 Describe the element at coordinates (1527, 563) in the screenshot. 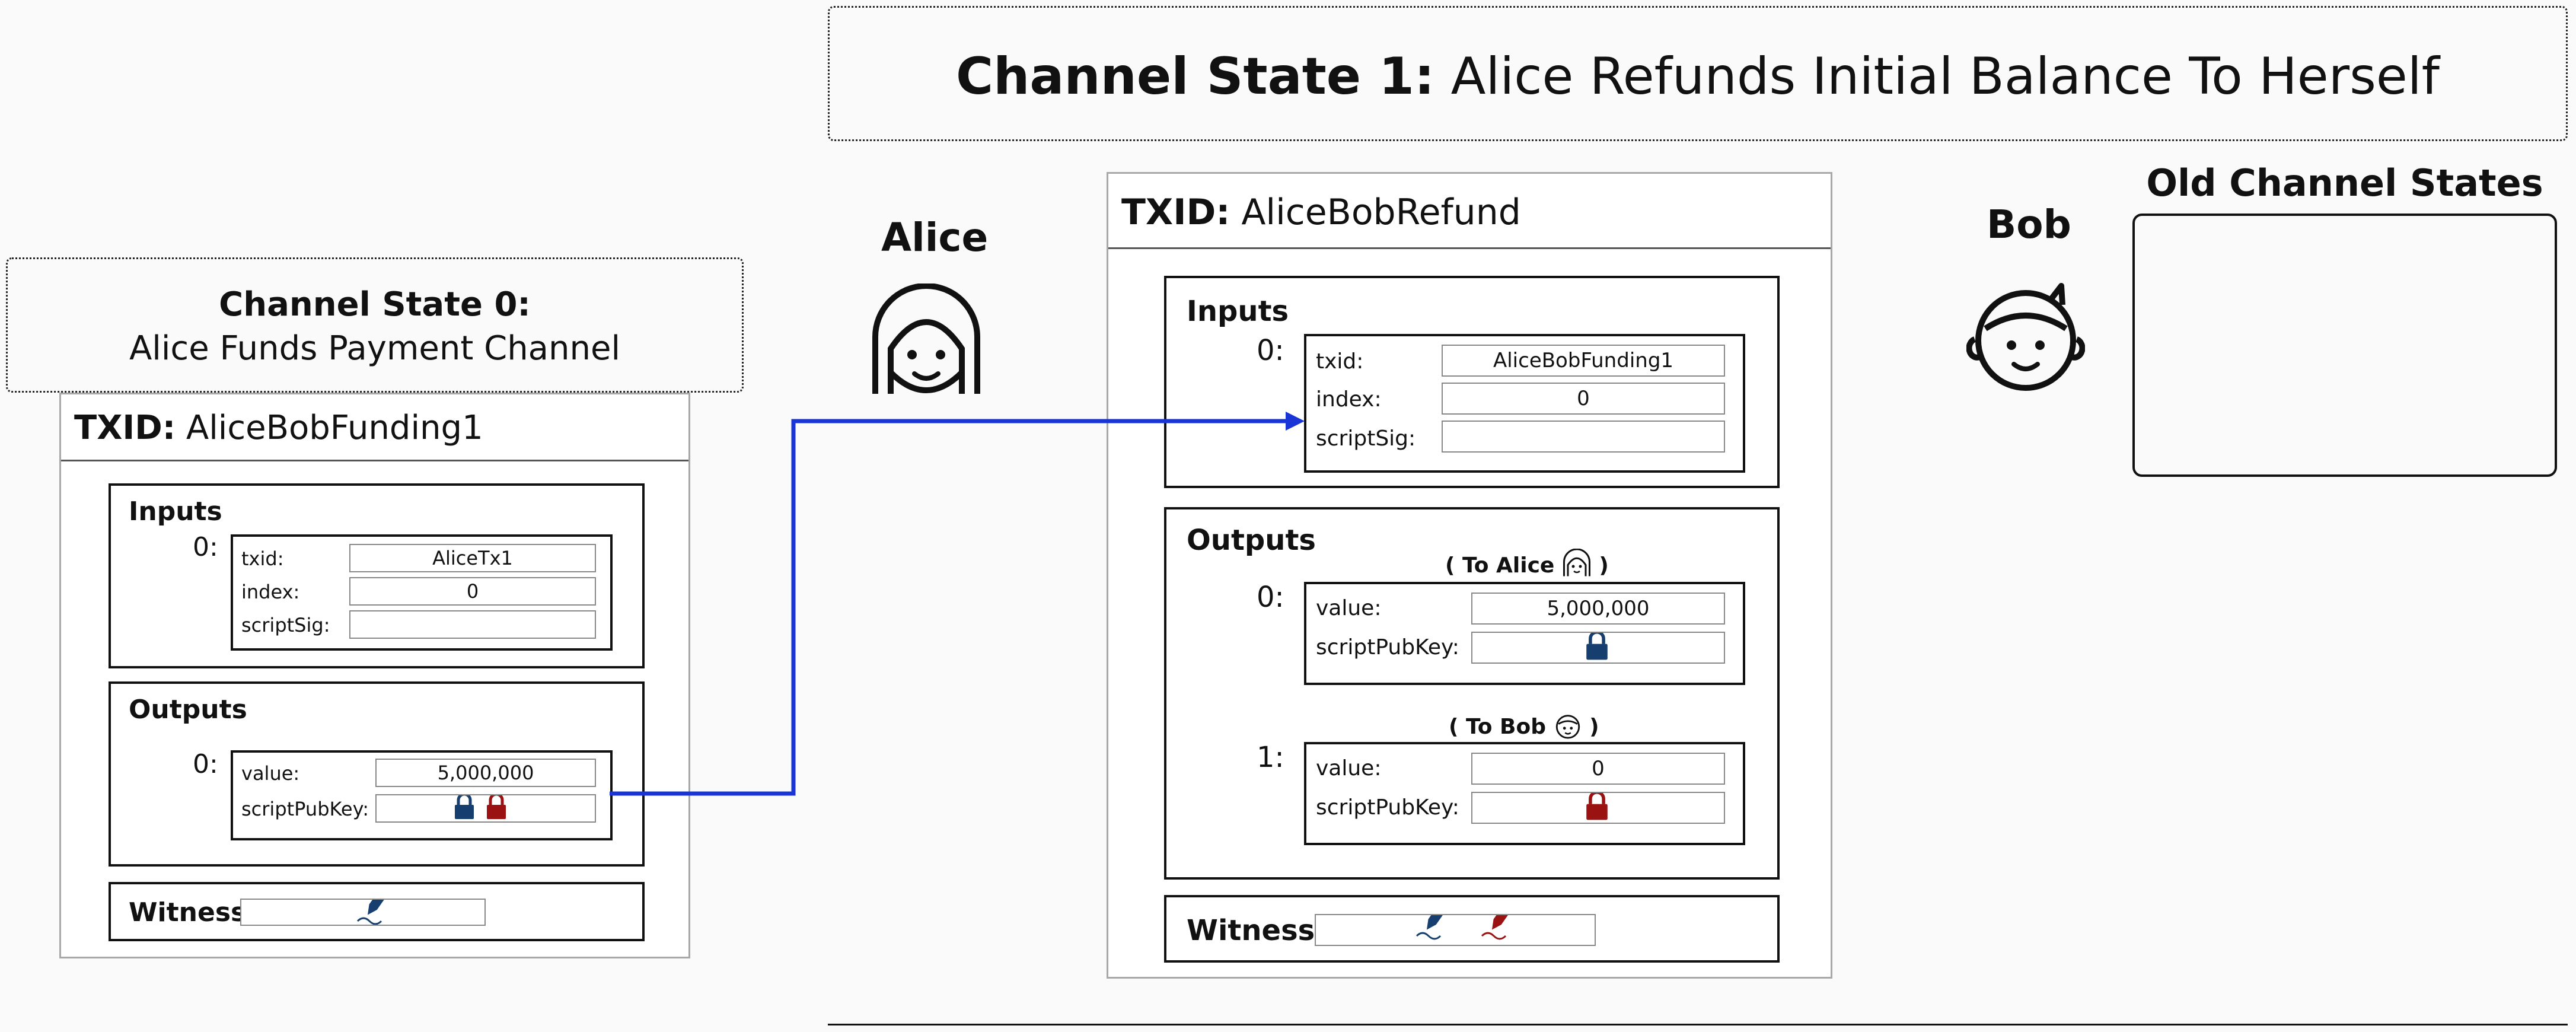

I see `to-alice-label: ( To Alice )` at that location.